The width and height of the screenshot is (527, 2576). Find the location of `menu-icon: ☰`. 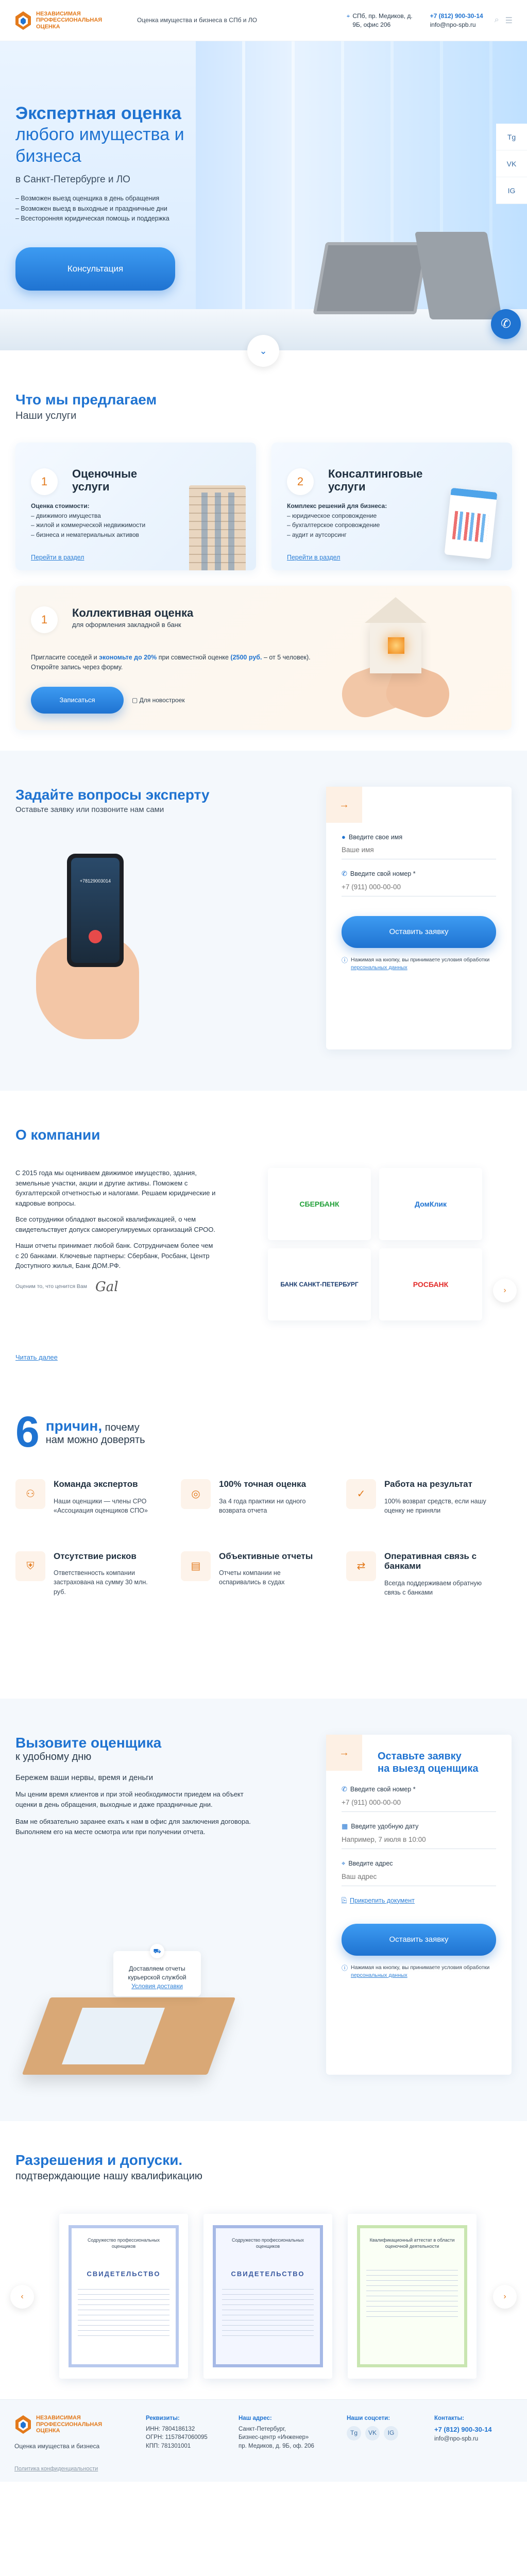

menu-icon: ☰ is located at coordinates (509, 20).